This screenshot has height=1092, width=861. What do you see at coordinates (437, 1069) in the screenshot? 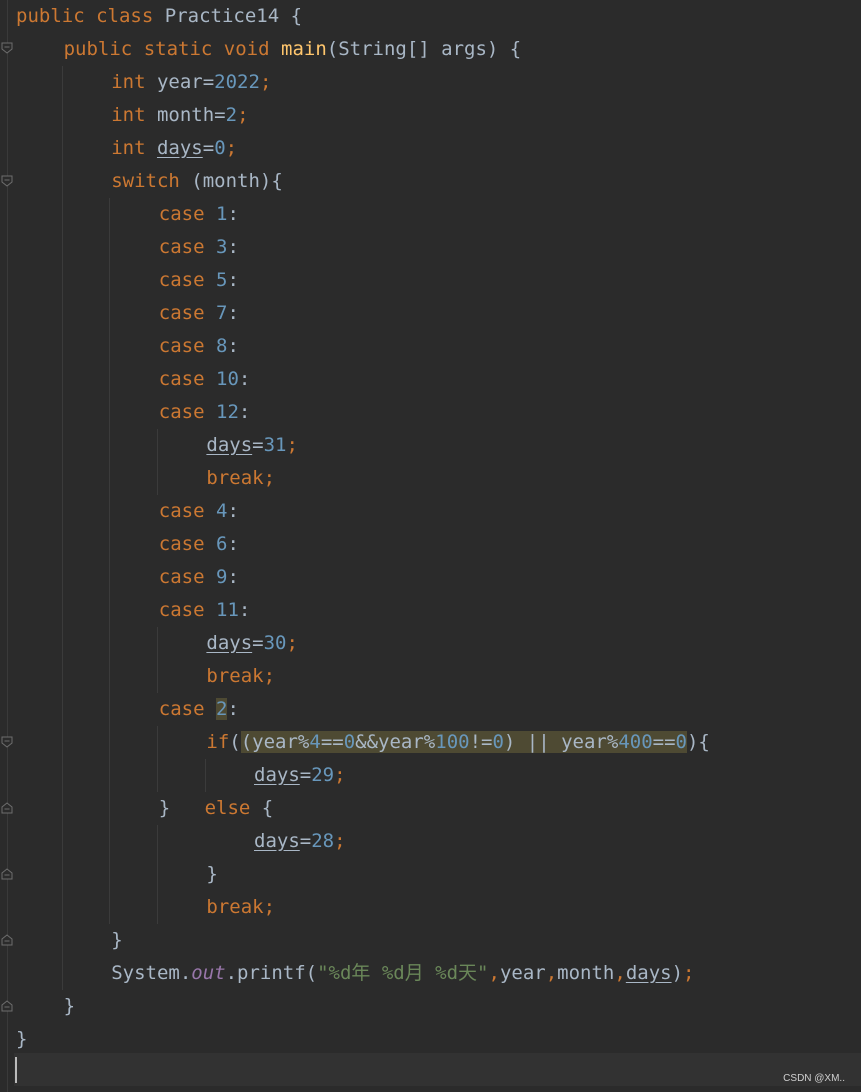
I see `current-line-highlight` at bounding box center [437, 1069].